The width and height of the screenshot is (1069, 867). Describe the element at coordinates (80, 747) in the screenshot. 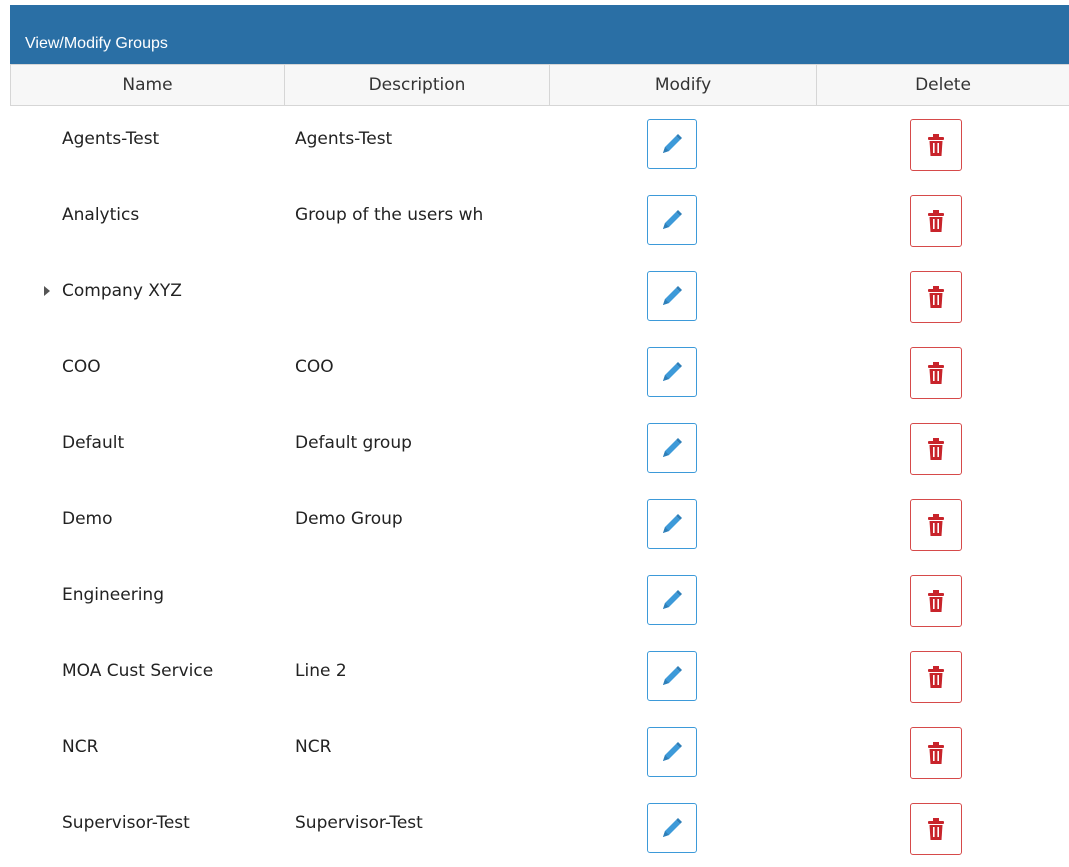

I see `group-name: NCR` at that location.